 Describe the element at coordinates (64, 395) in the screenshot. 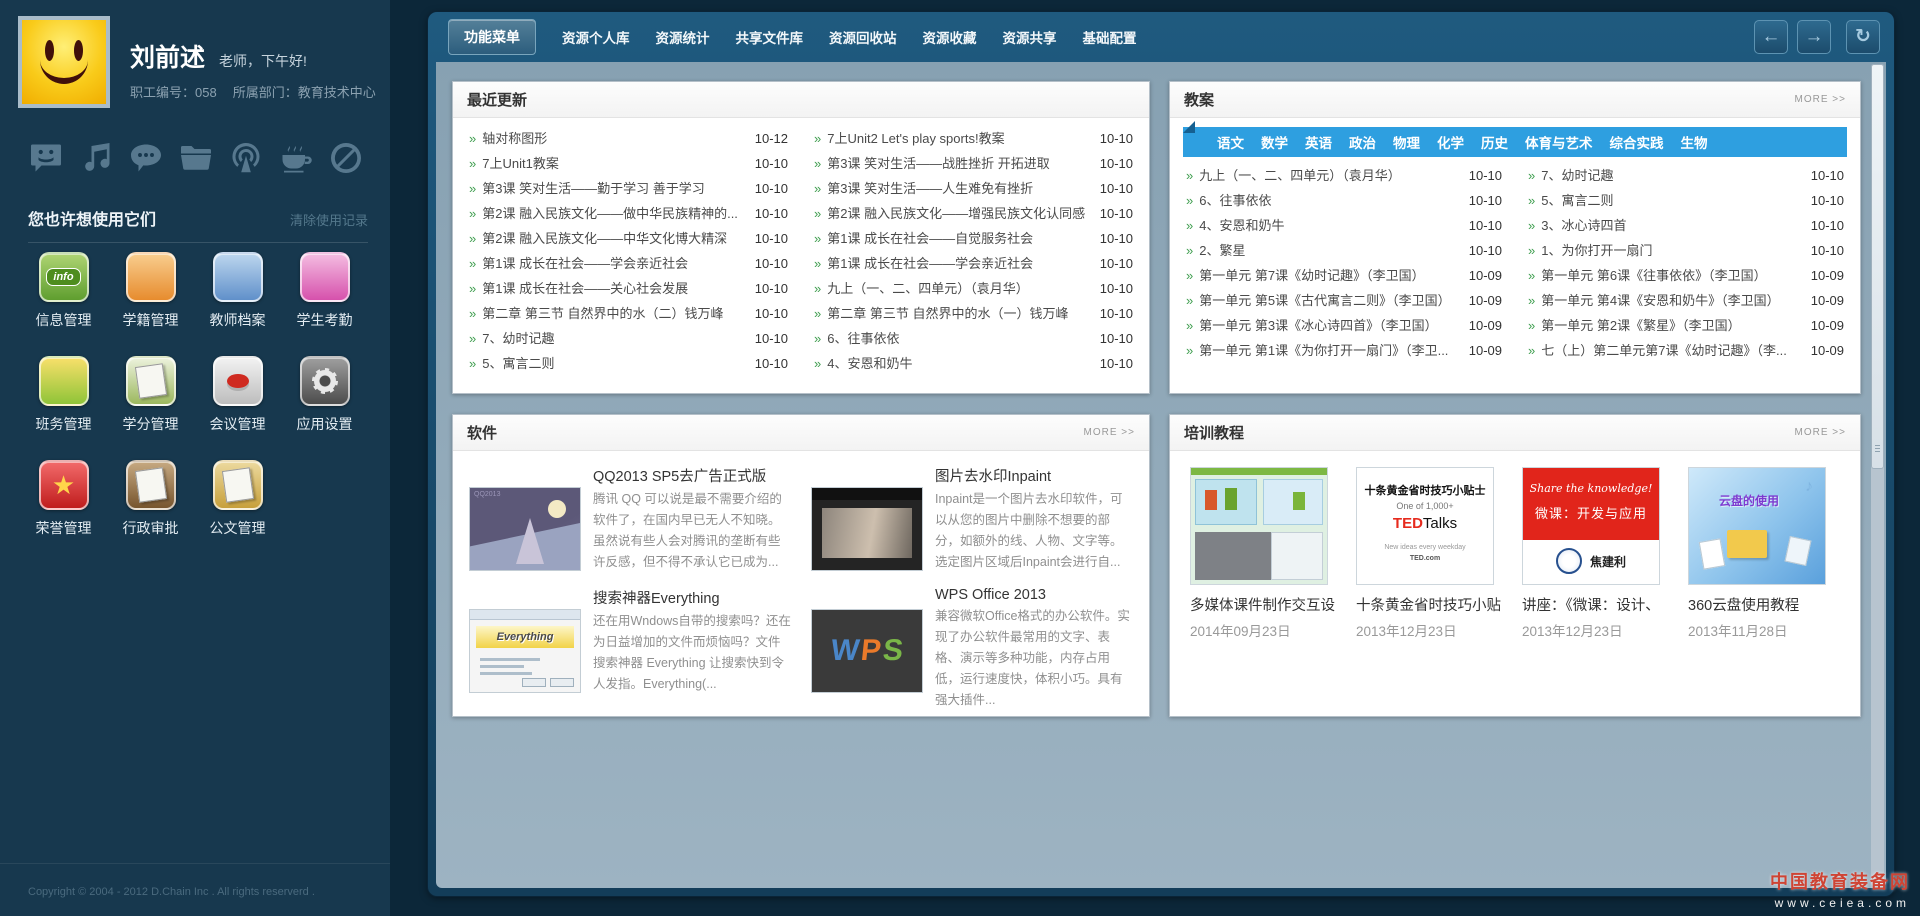

I see `app-class-affairs: 班务管理` at that location.